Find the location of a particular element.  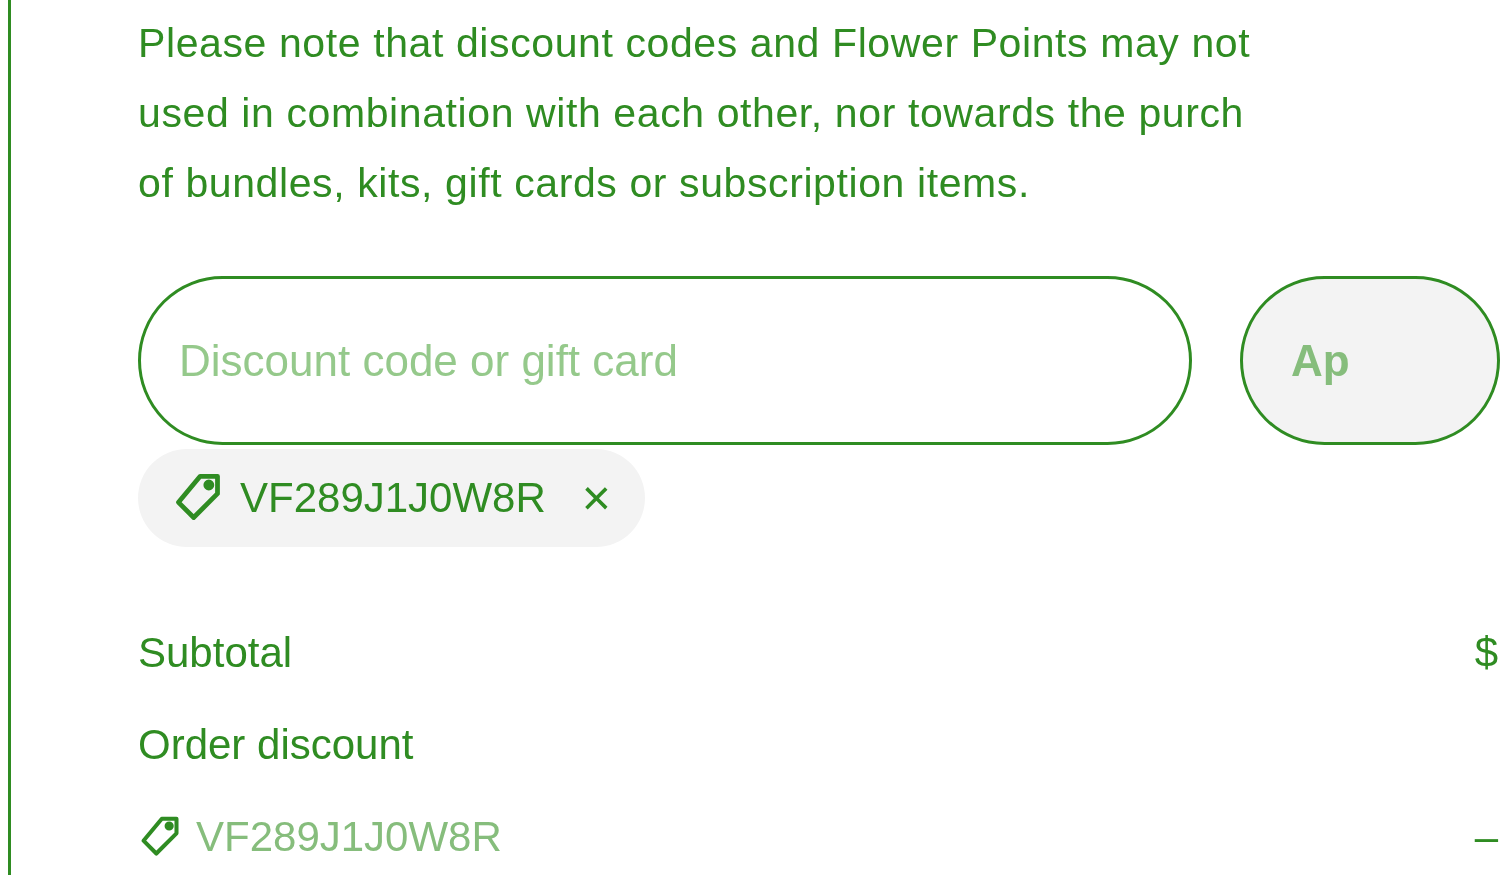

summary-label: Order discount is located at coordinates (276, 745).